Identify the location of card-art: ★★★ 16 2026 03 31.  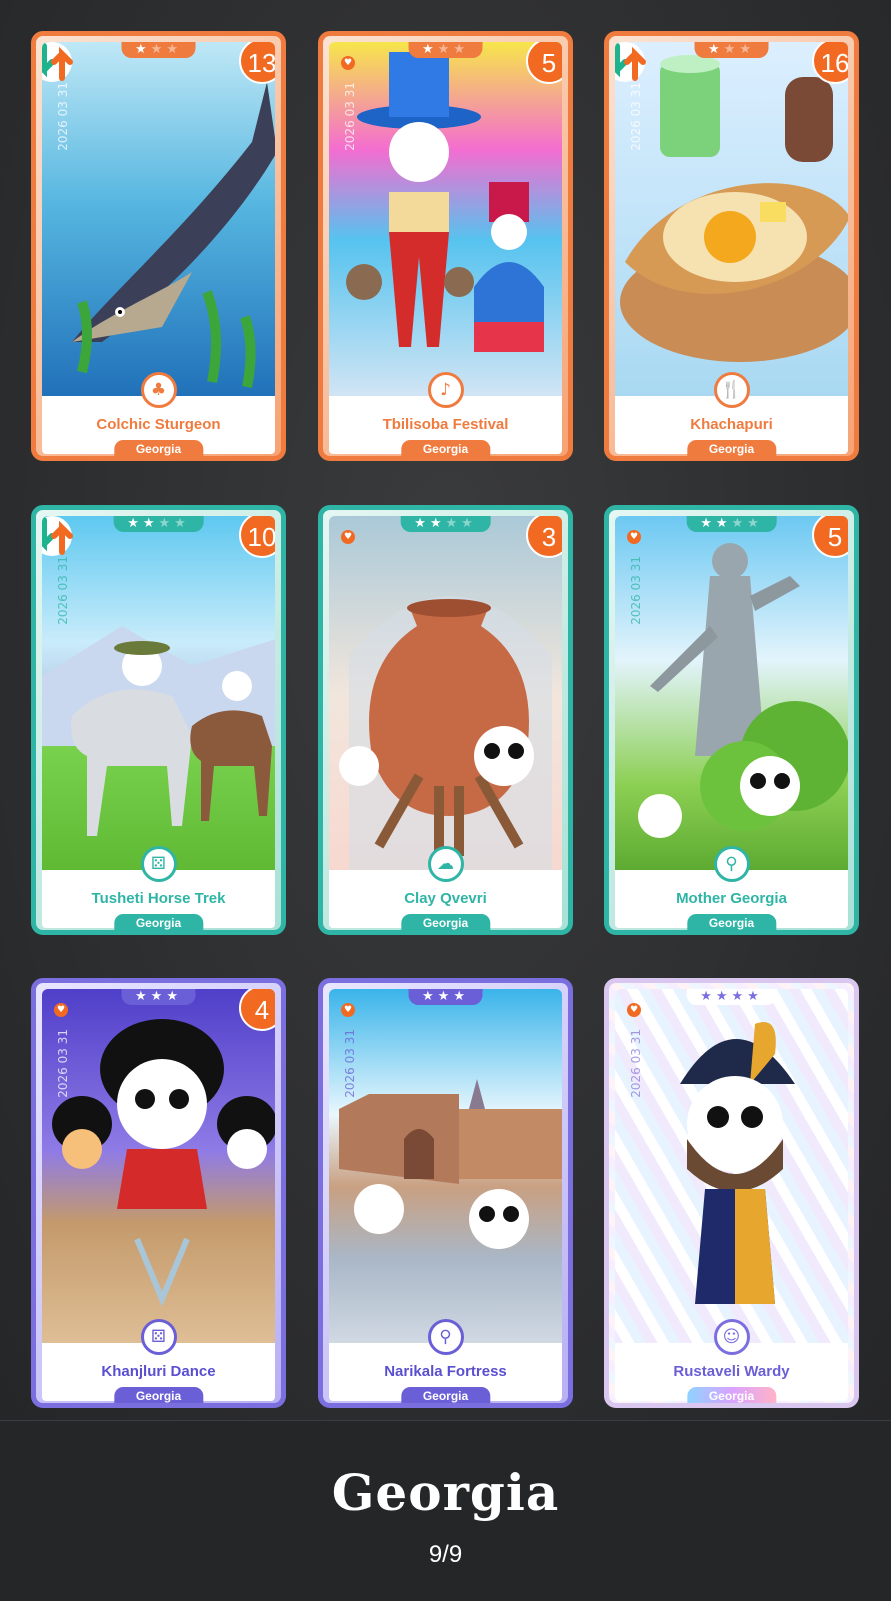
(731, 222).